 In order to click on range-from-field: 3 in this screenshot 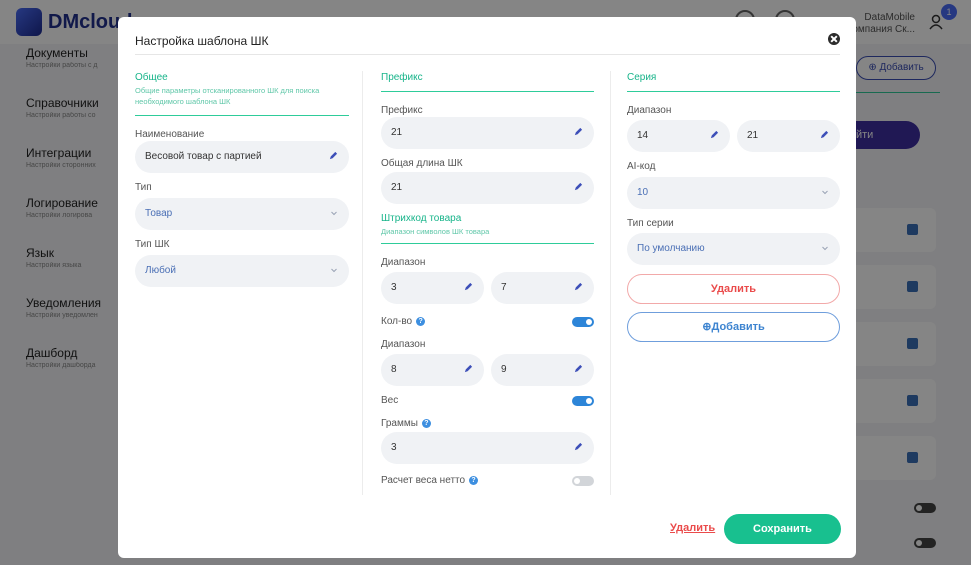, I will do `click(432, 288)`.